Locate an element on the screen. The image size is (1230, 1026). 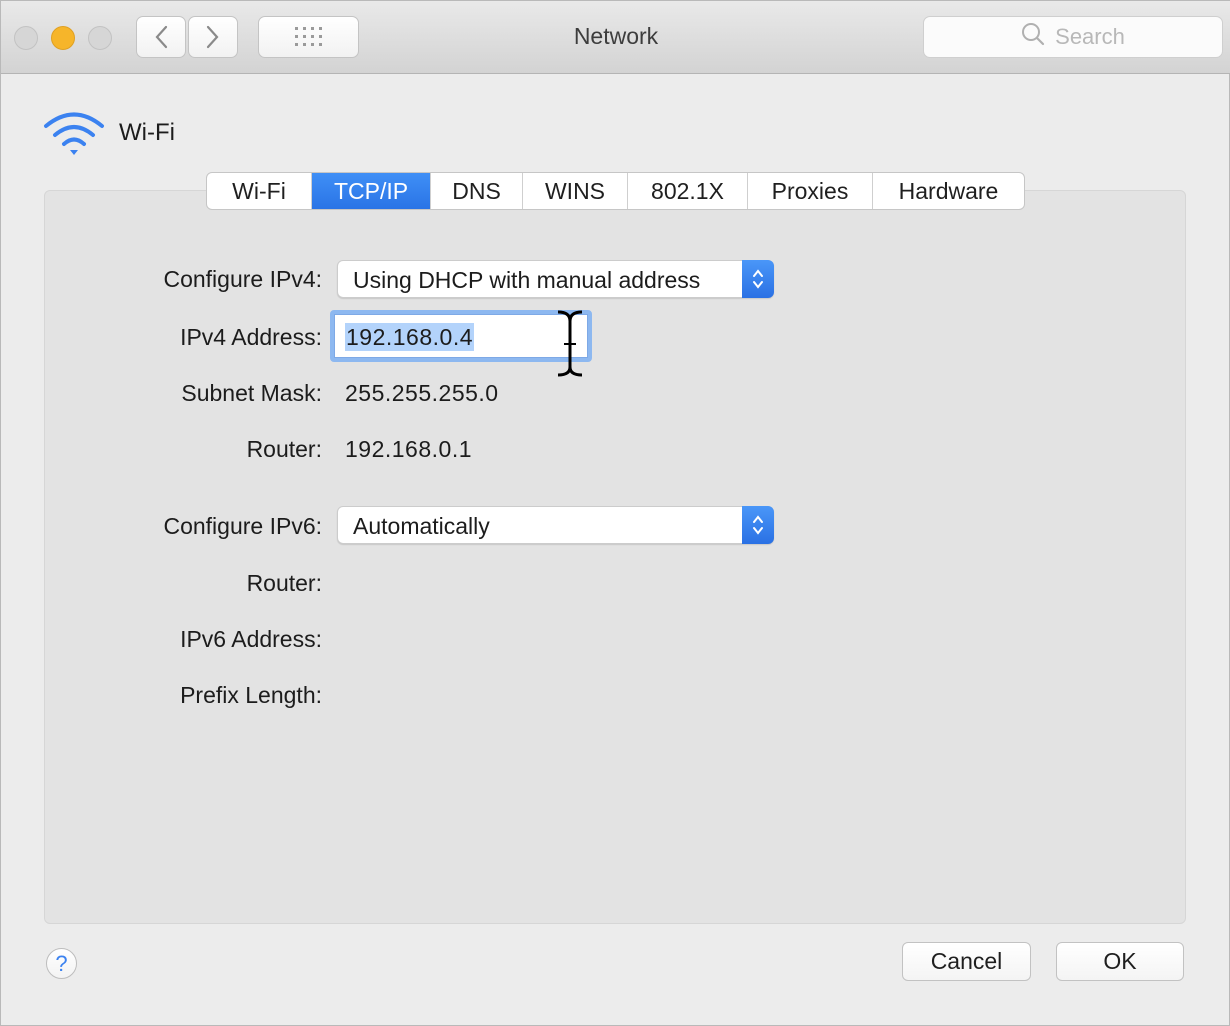
ipv4-router-label: Router: is located at coordinates (284, 449).